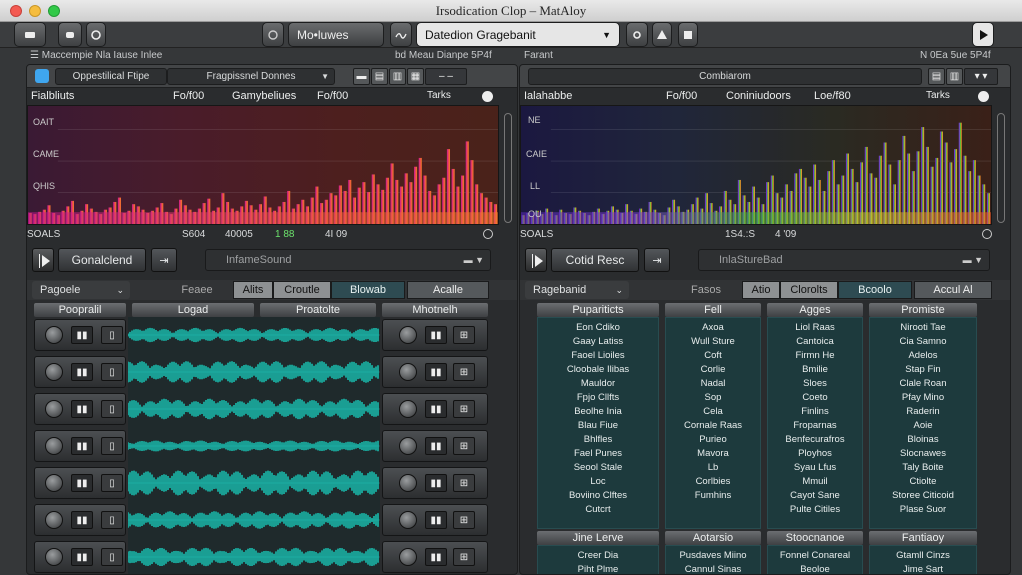  What do you see at coordinates (713, 342) in the screenshot?
I see `list-item: Wull Sture` at bounding box center [713, 342].